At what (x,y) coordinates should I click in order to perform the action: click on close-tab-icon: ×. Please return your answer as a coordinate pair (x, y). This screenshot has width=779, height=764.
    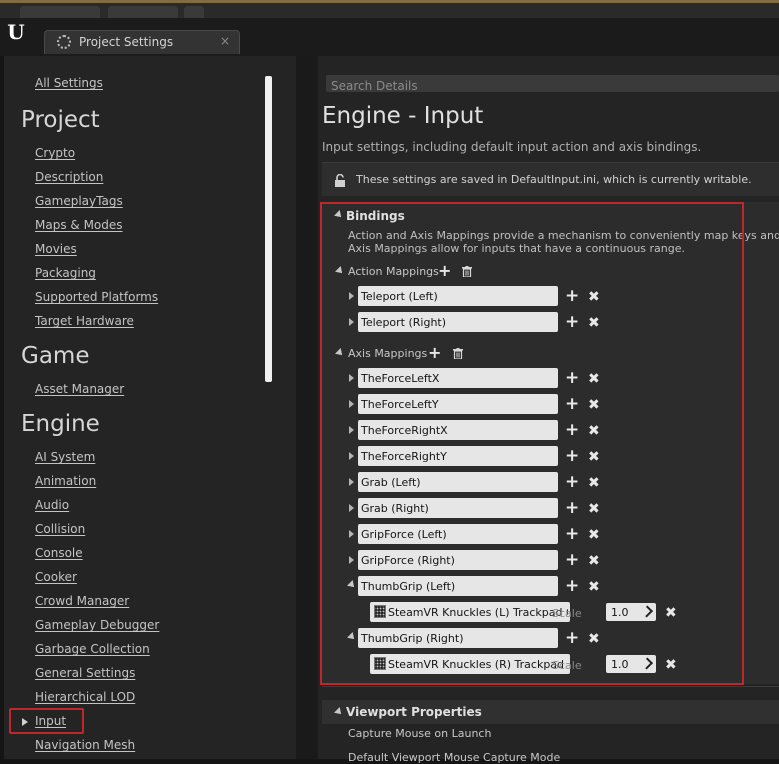
    Looking at the image, I should click on (225, 41).